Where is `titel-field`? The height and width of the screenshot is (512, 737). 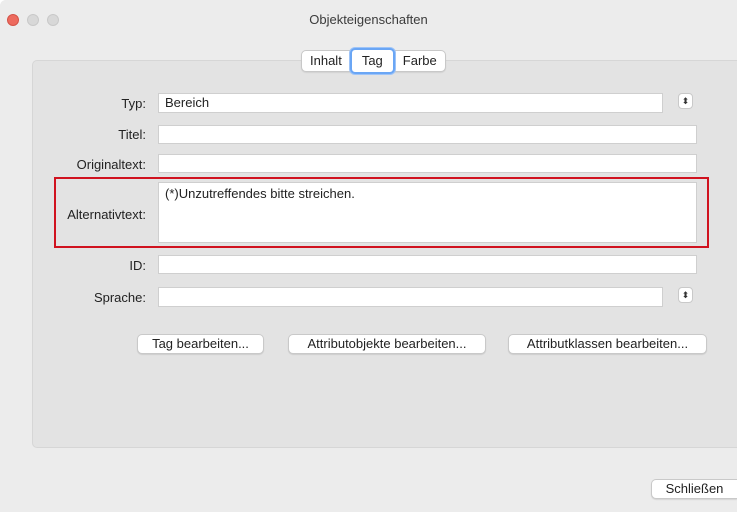 titel-field is located at coordinates (427, 134).